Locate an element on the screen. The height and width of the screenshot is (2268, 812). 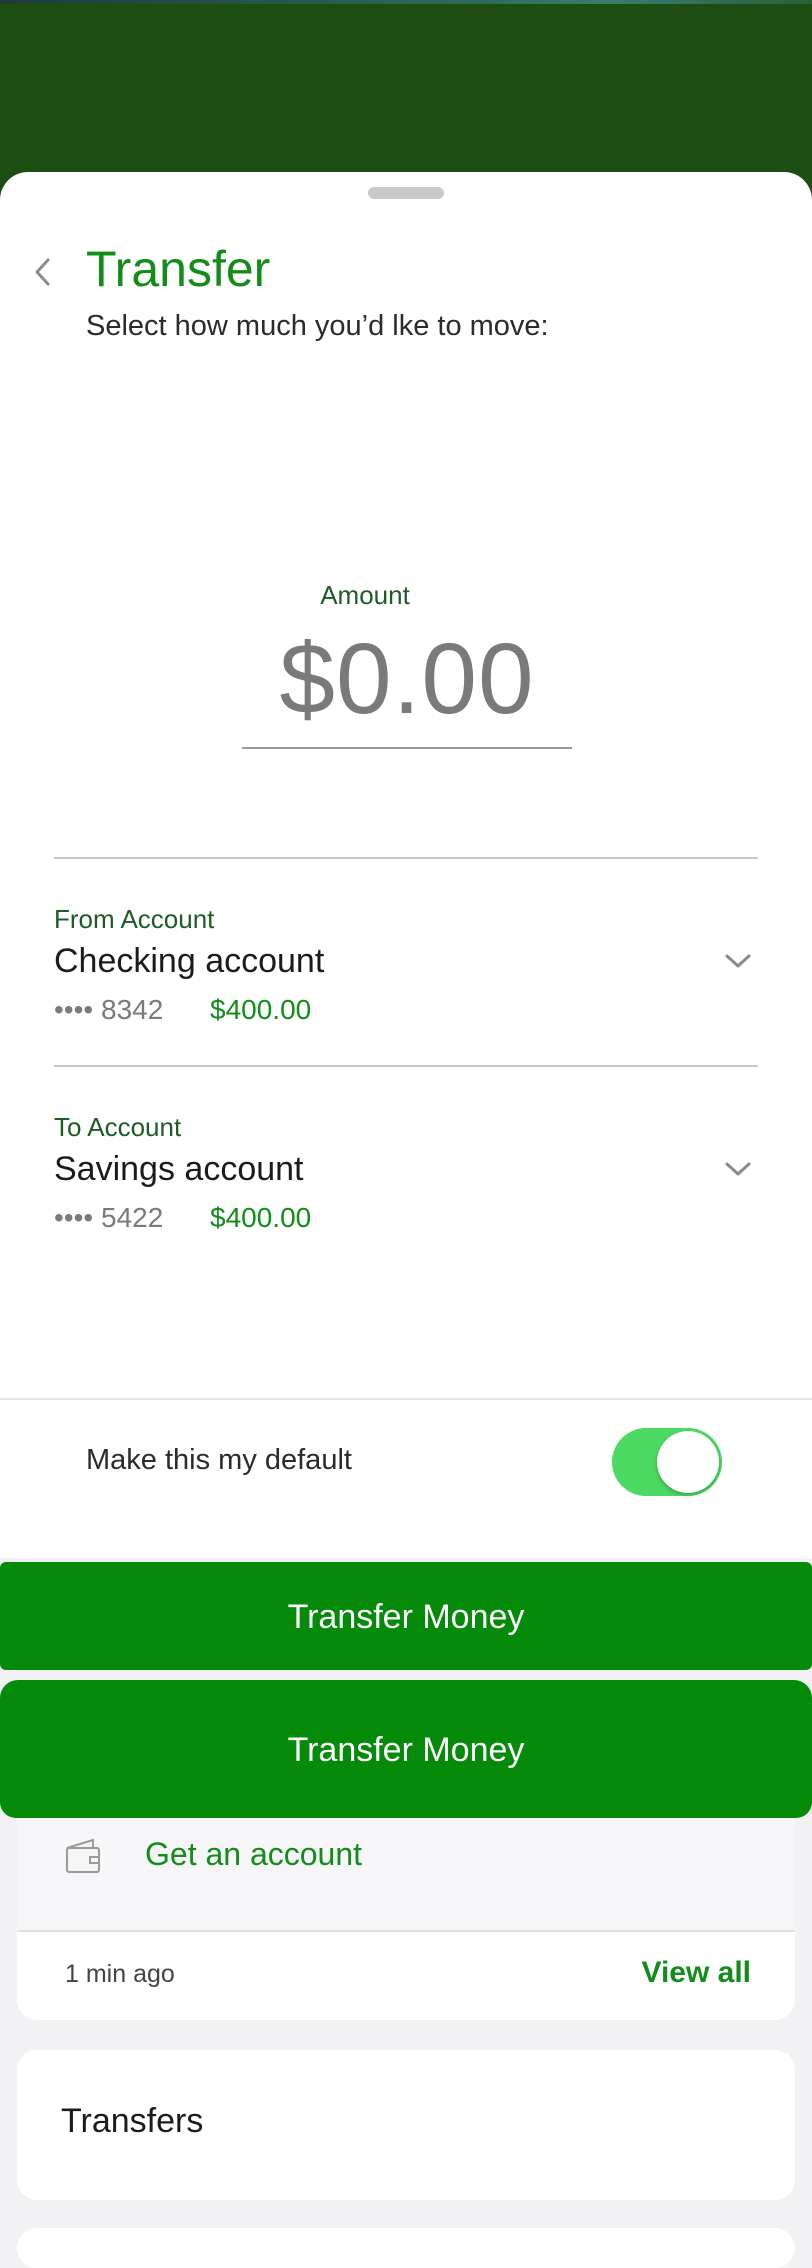
from-account-label: From Account is located at coordinates (134, 919).